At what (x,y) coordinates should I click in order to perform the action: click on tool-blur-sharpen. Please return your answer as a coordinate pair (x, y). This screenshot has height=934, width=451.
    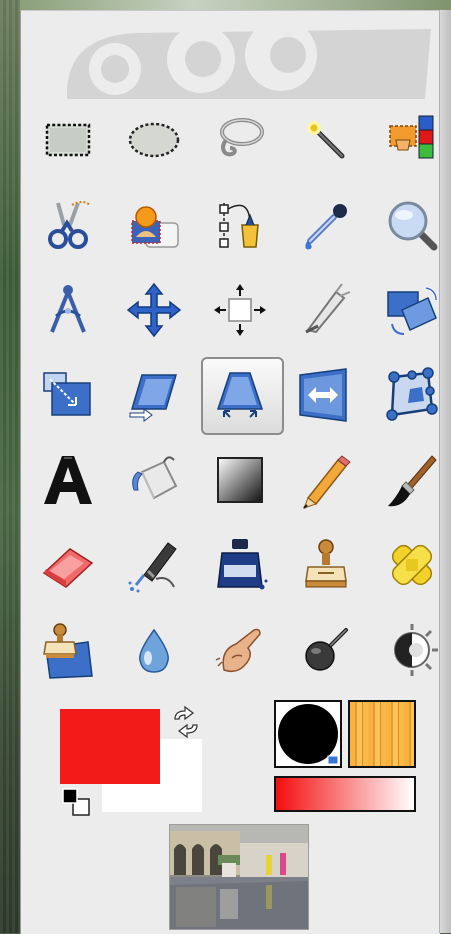
    Looking at the image, I should click on (154, 649).